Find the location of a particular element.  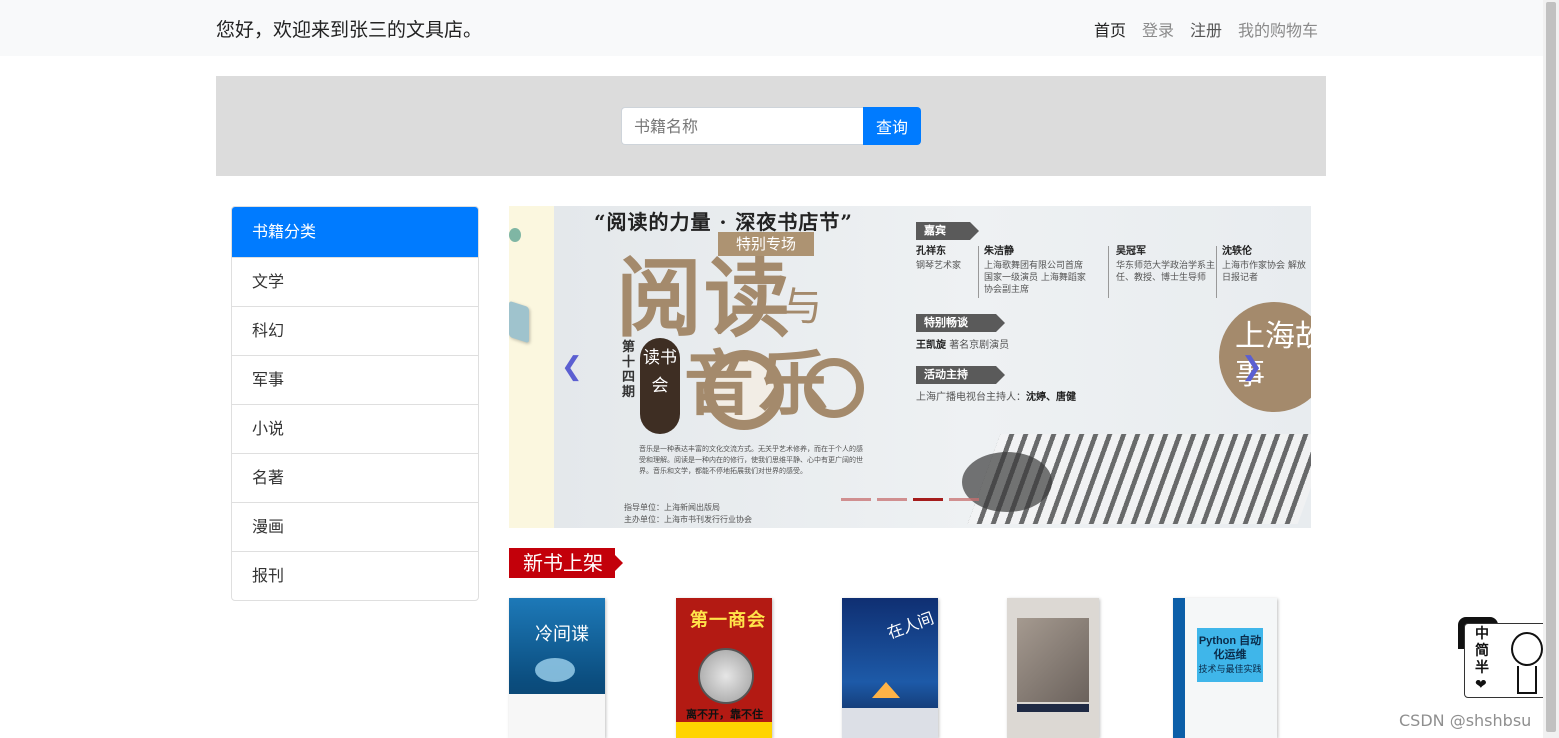

host-prefix: 上海广播电视台主持人： is located at coordinates (971, 397).